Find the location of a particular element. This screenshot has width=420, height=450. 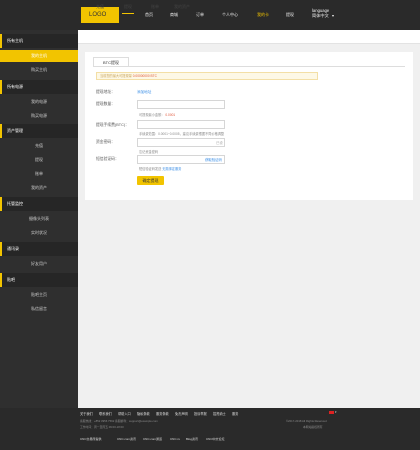

sidebar-item-realtime: 实时状况 is located at coordinates (39, 233).